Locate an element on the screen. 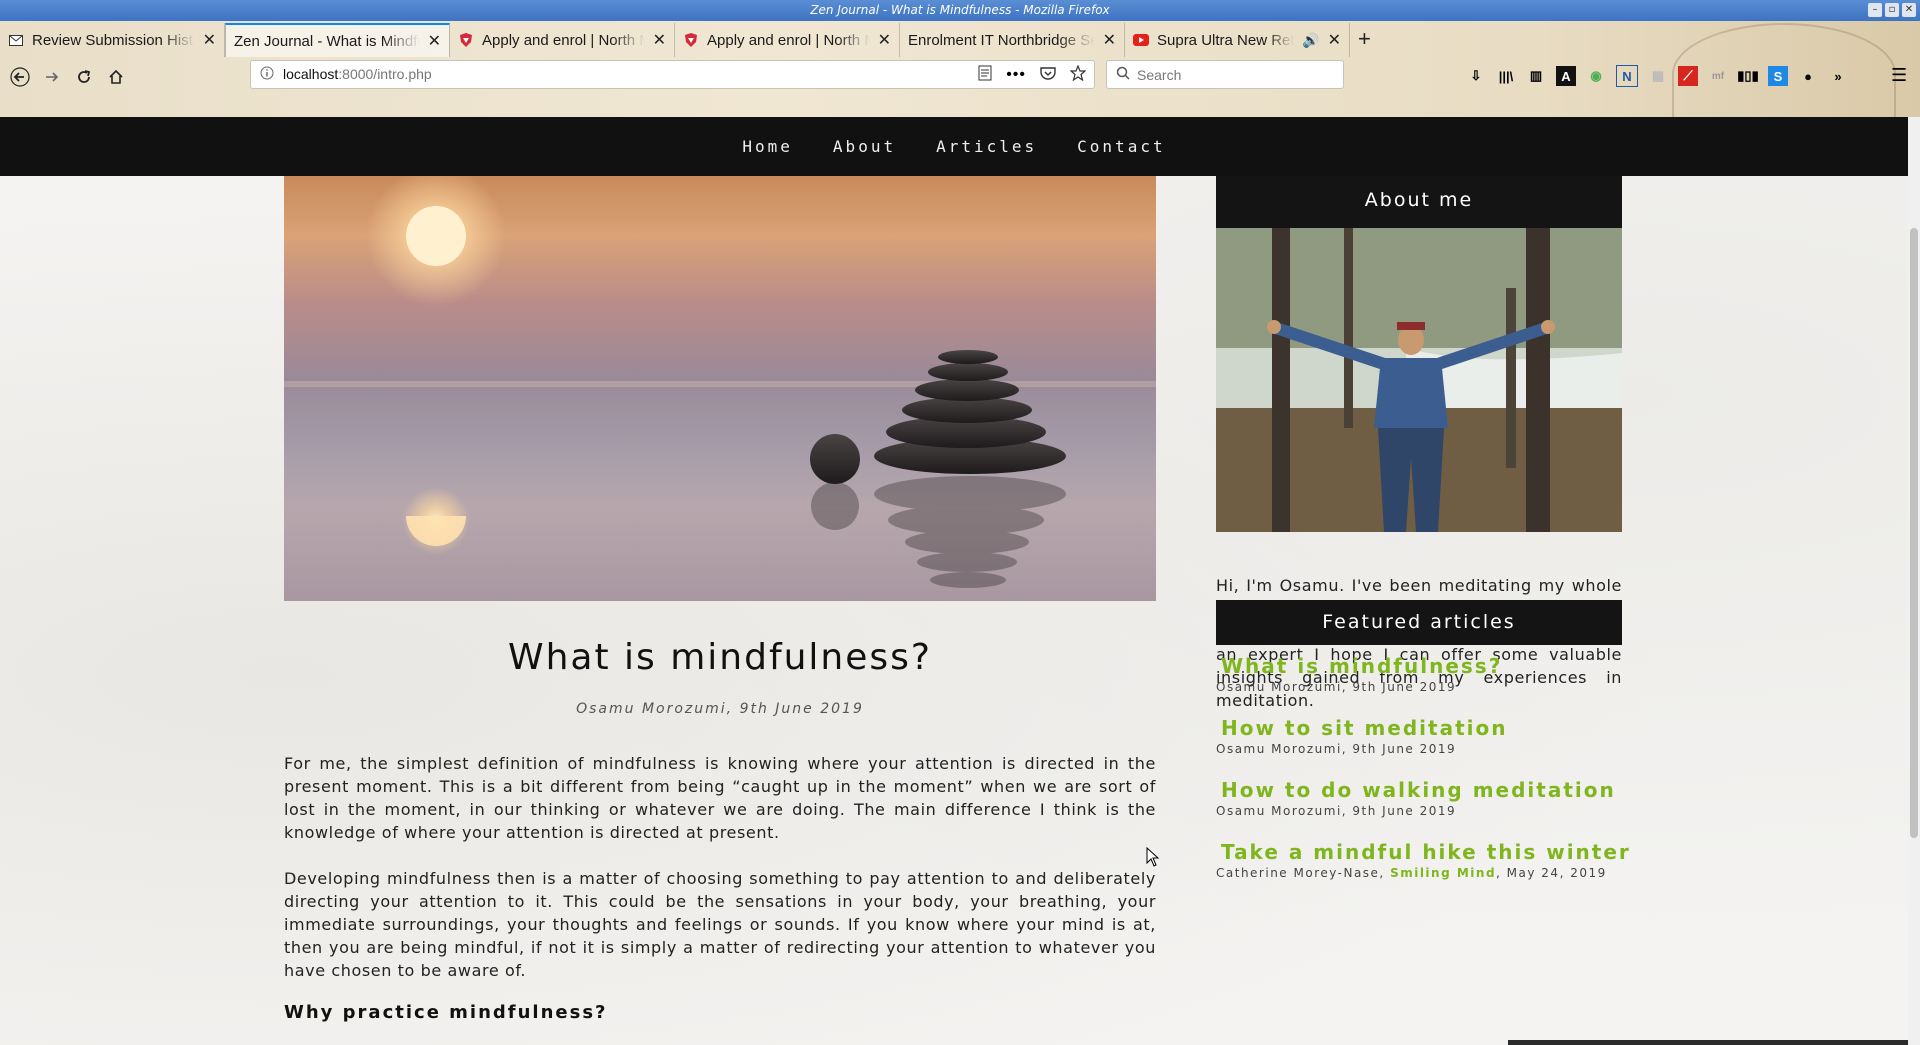  featured-article-link: How to sit meditation is located at coordinates (1426, 728).